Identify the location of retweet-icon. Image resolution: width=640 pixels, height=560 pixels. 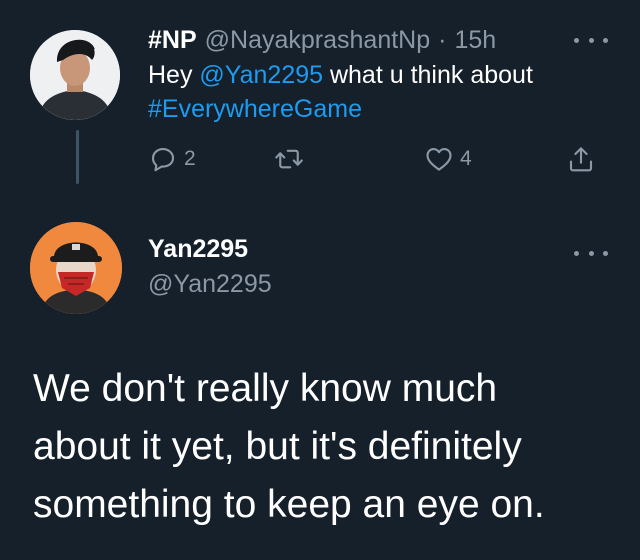
(289, 159).